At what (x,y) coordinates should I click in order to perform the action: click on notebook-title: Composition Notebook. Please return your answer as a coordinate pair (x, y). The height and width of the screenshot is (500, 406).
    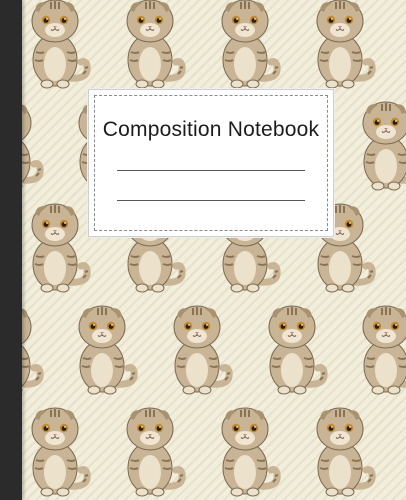
    Looking at the image, I should click on (211, 129).